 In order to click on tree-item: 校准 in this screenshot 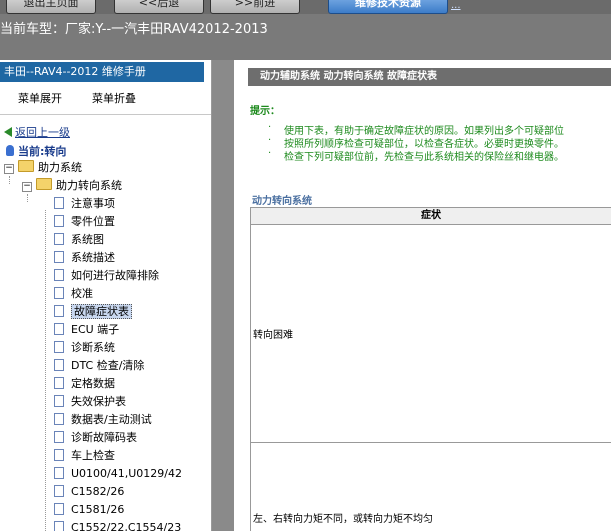, I will do `click(73, 294)`.